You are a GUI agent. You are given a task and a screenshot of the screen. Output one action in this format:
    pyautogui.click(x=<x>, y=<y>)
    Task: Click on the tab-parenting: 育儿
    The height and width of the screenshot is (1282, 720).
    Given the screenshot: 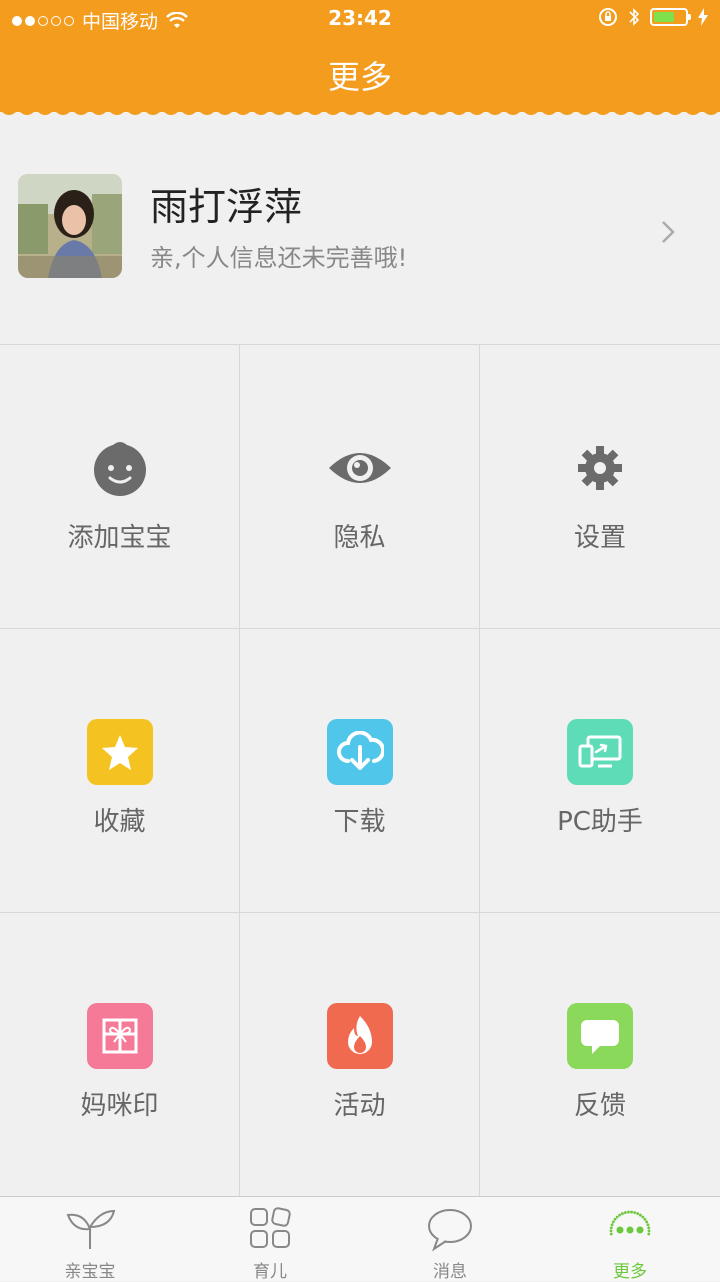 What is the action you would take?
    pyautogui.click(x=270, y=1239)
    